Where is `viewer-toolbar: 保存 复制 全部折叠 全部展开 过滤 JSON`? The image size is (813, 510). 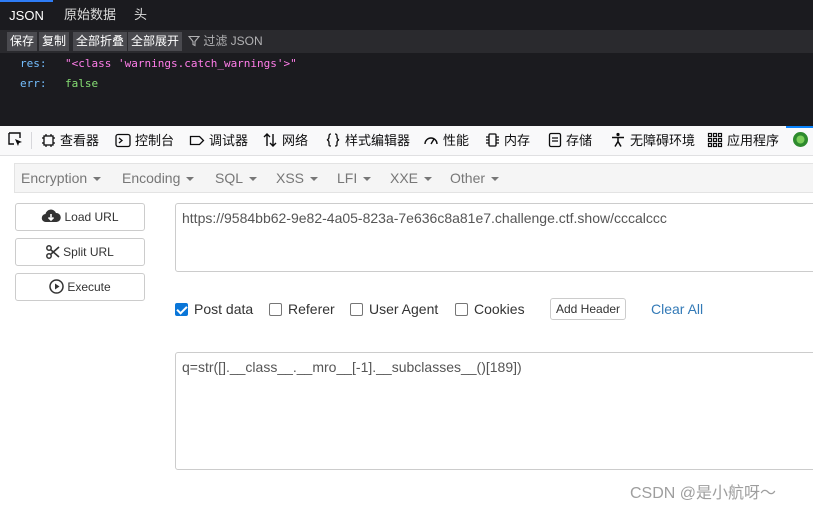 viewer-toolbar: 保存 复制 全部折叠 全部展开 过滤 JSON is located at coordinates (406, 41).